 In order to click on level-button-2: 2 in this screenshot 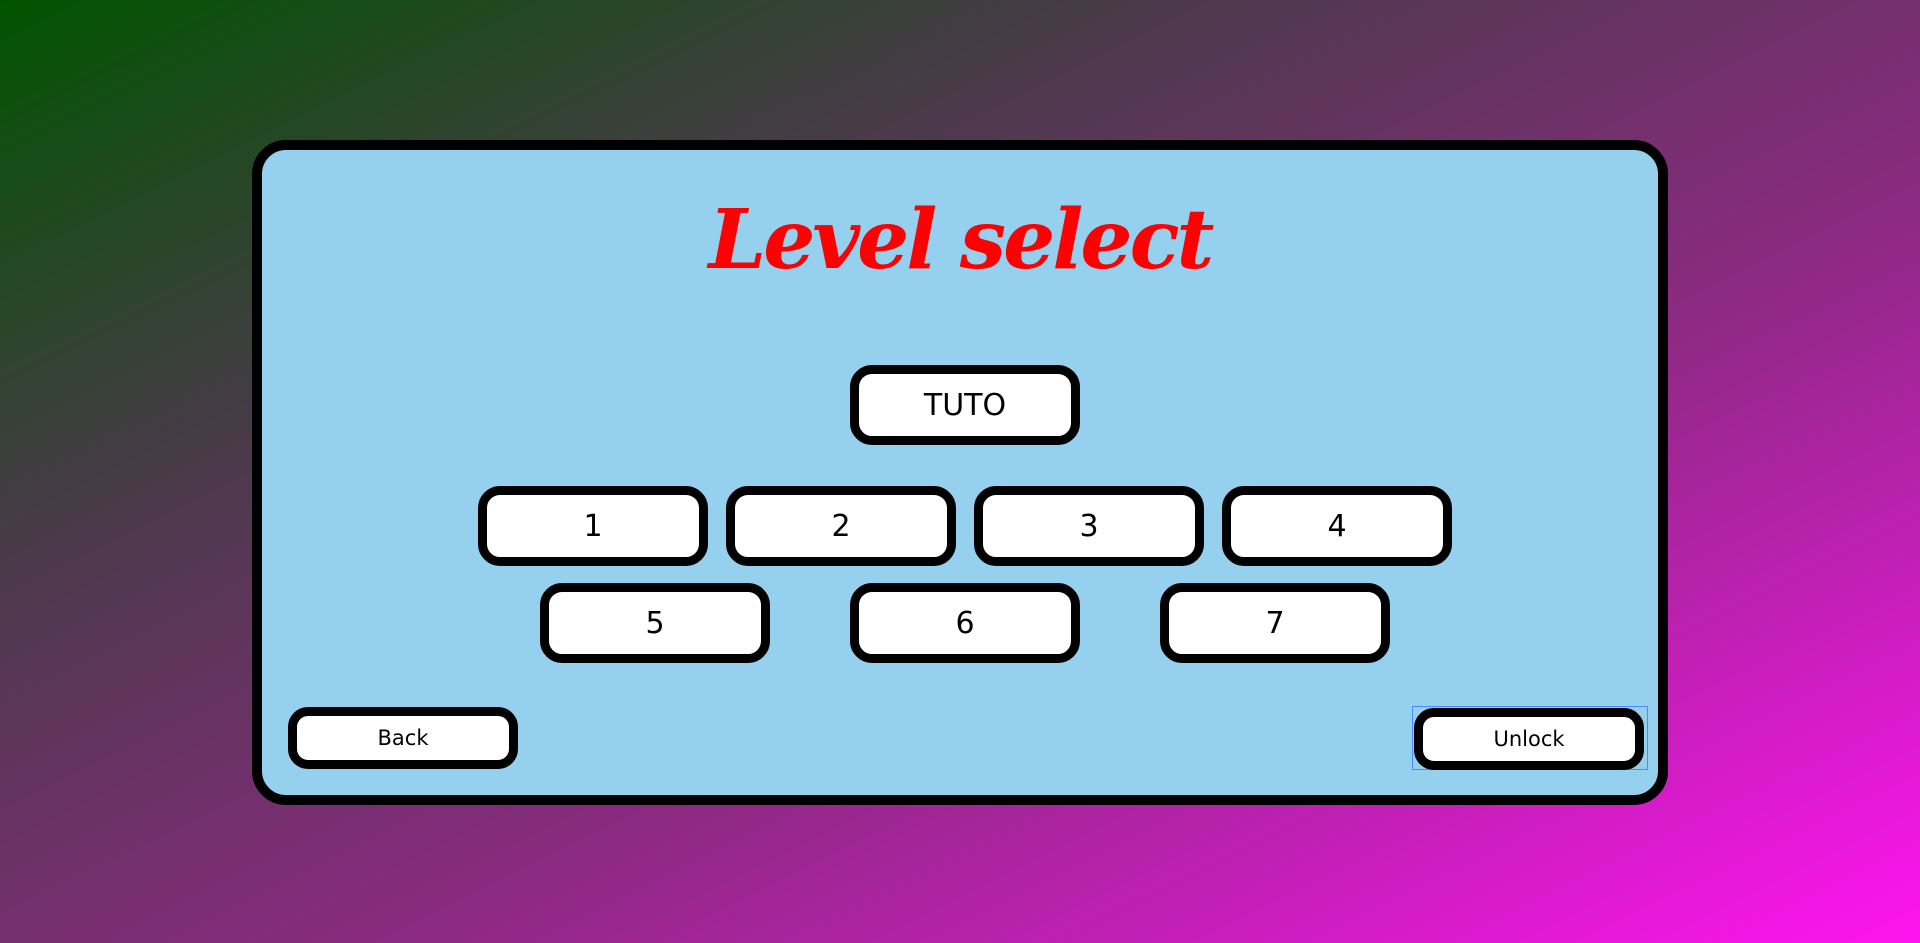, I will do `click(841, 526)`.